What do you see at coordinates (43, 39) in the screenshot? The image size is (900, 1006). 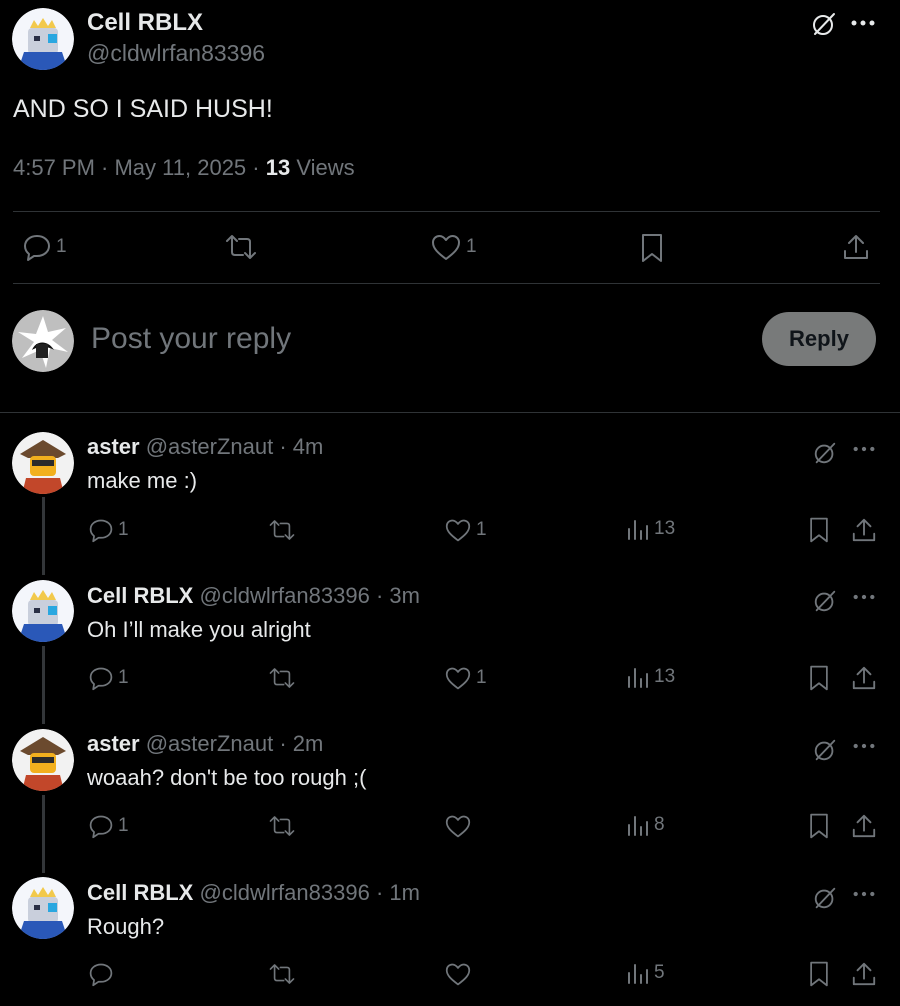 I see `author-avatar` at bounding box center [43, 39].